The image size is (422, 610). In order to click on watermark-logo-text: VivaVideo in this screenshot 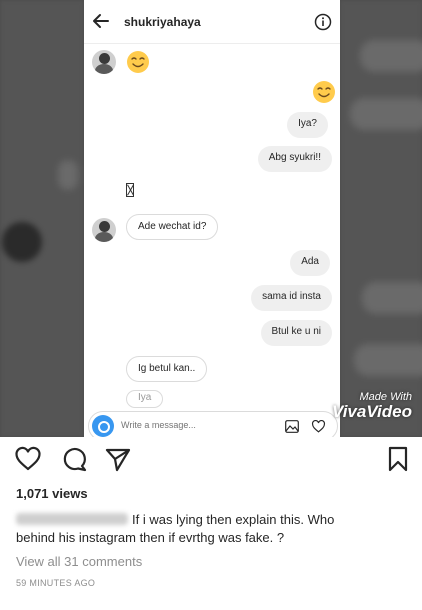, I will do `click(372, 411)`.